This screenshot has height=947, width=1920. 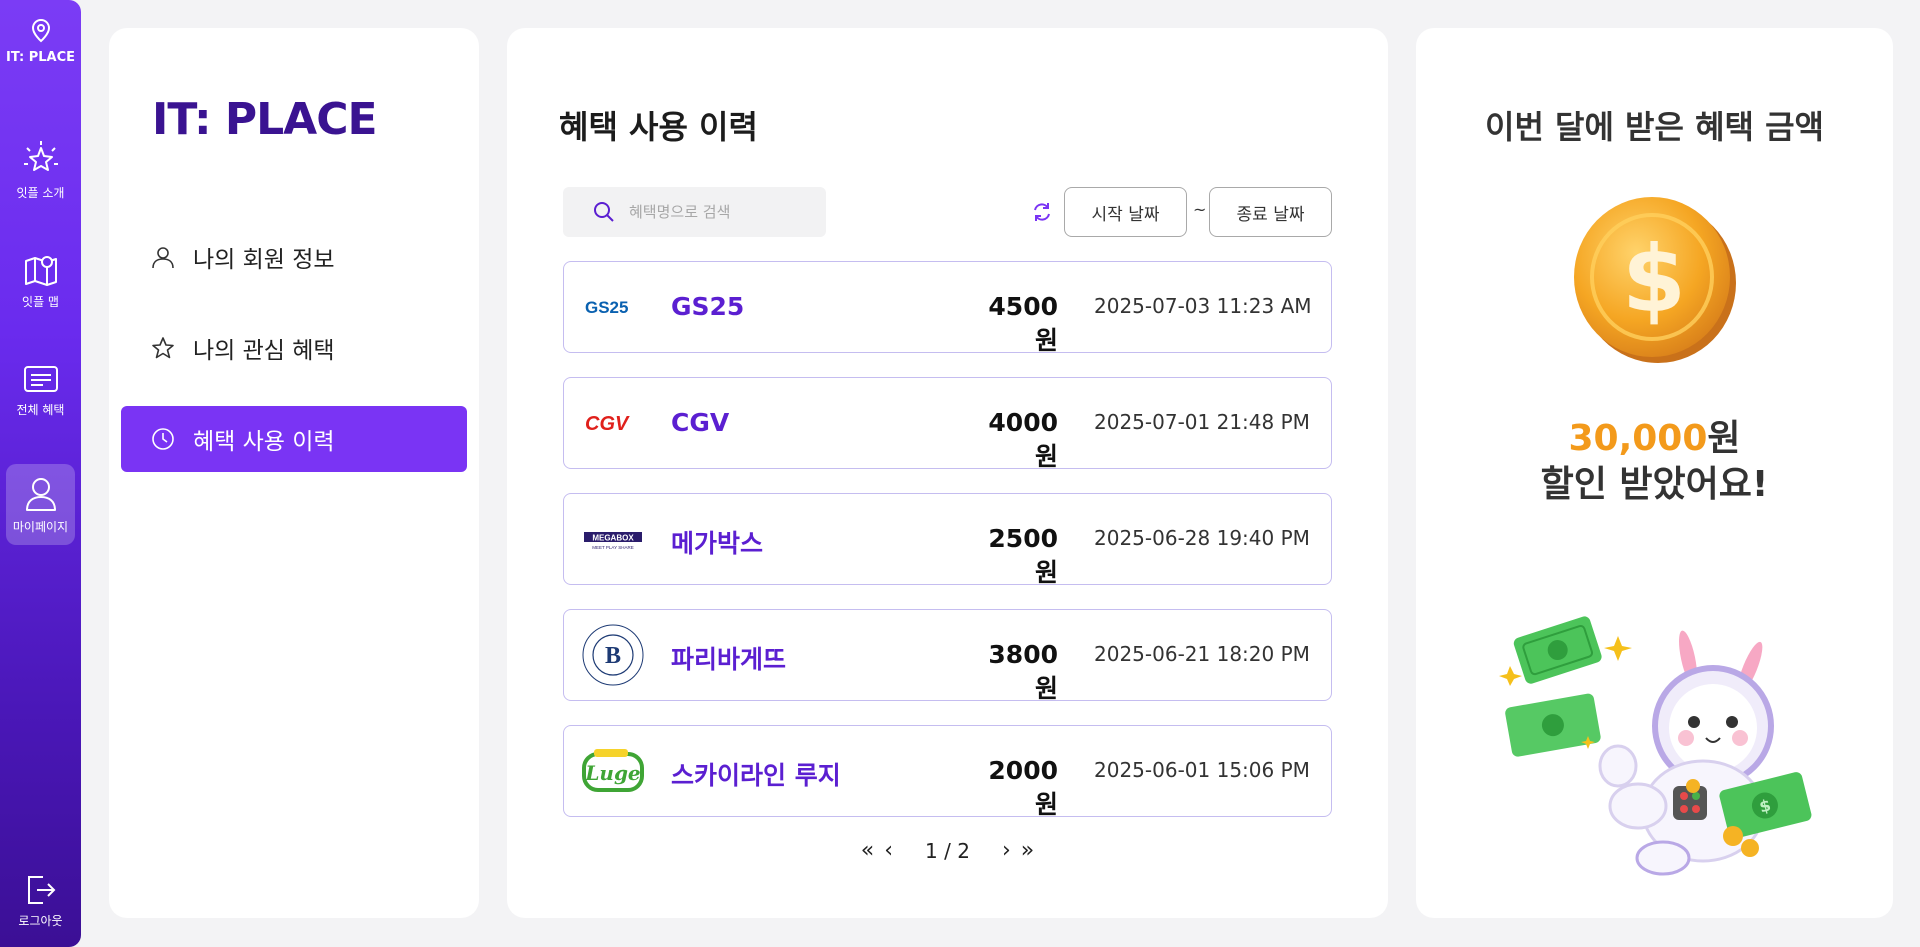 What do you see at coordinates (1655, 745) in the screenshot?
I see `bunny-astronaut-illustration: $` at bounding box center [1655, 745].